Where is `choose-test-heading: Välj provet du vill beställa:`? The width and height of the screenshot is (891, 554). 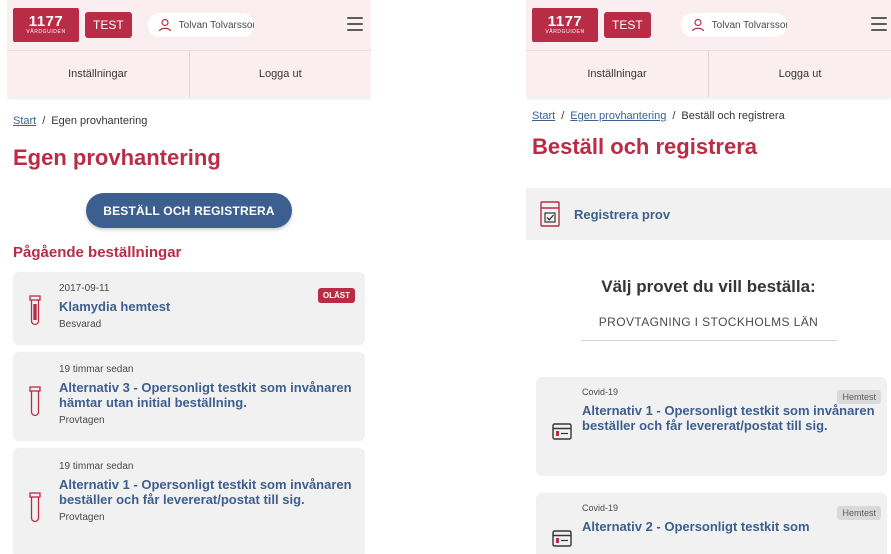 choose-test-heading: Välj provet du vill beställa: is located at coordinates (708, 286).